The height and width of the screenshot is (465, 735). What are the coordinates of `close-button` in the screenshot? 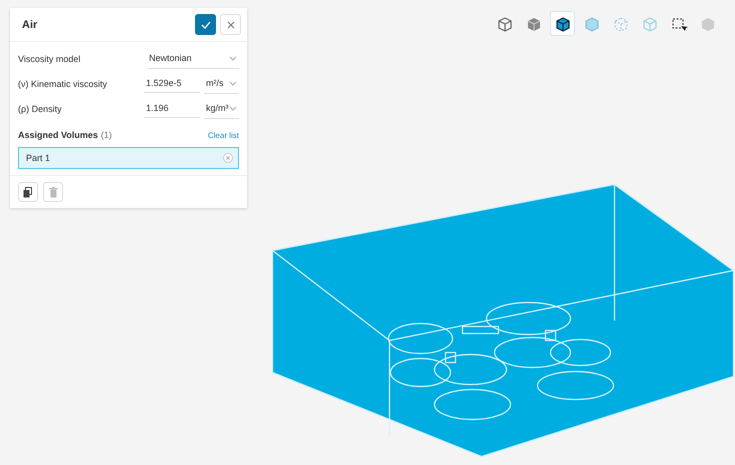 It's located at (230, 24).